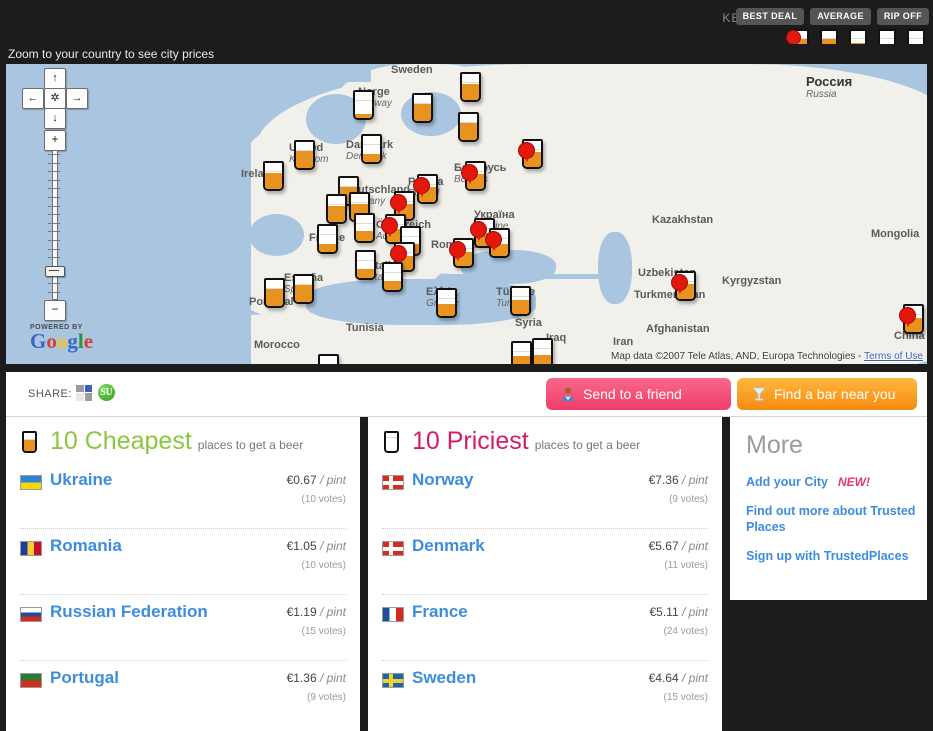 This screenshot has width=933, height=731. What do you see at coordinates (836, 519) in the screenshot?
I see `more-link: Find out more about Trusted Places` at bounding box center [836, 519].